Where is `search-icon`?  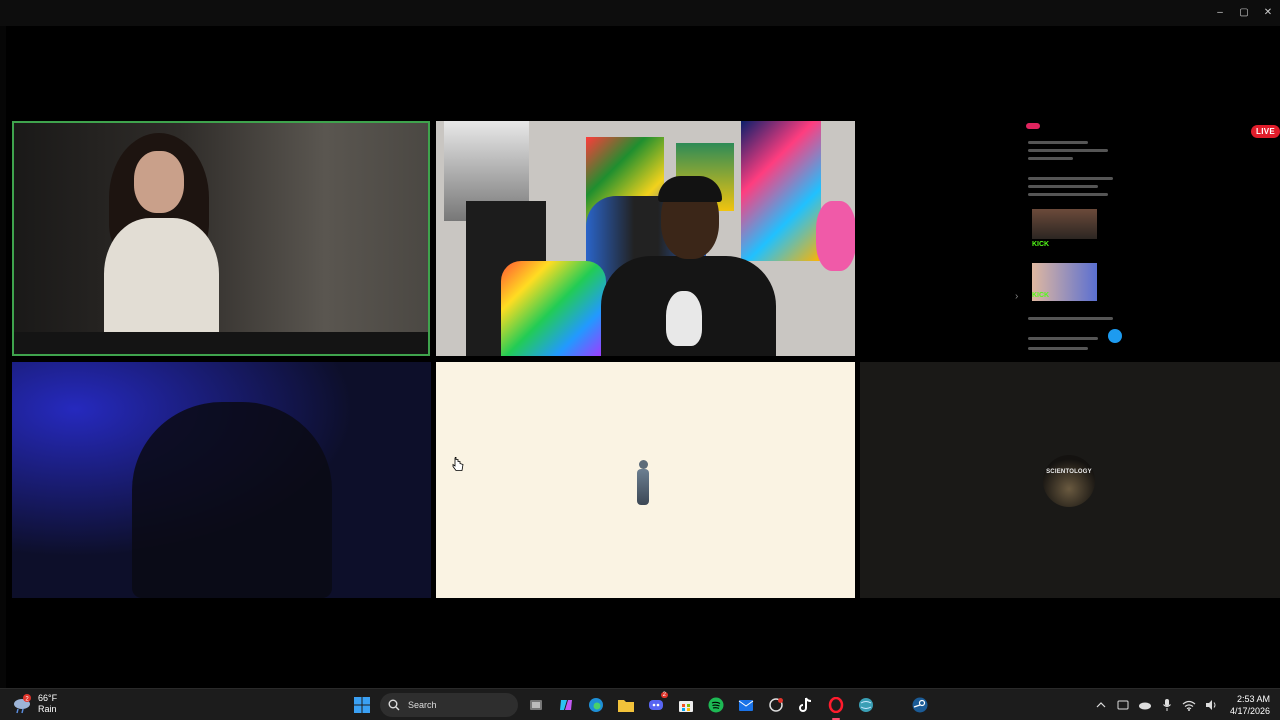
search-icon is located at coordinates (394, 705).